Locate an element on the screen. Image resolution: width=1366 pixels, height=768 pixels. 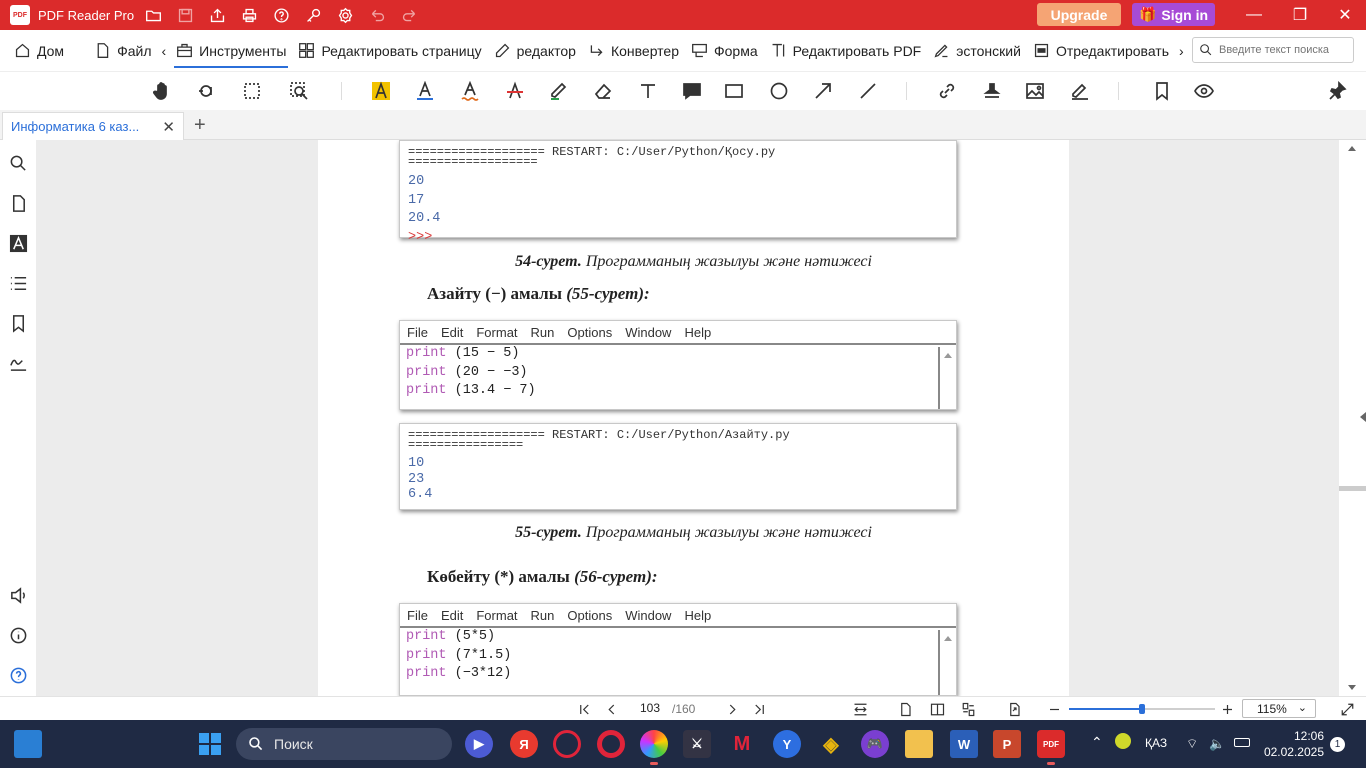
zoom-slider is located at coordinates (1142, 709).